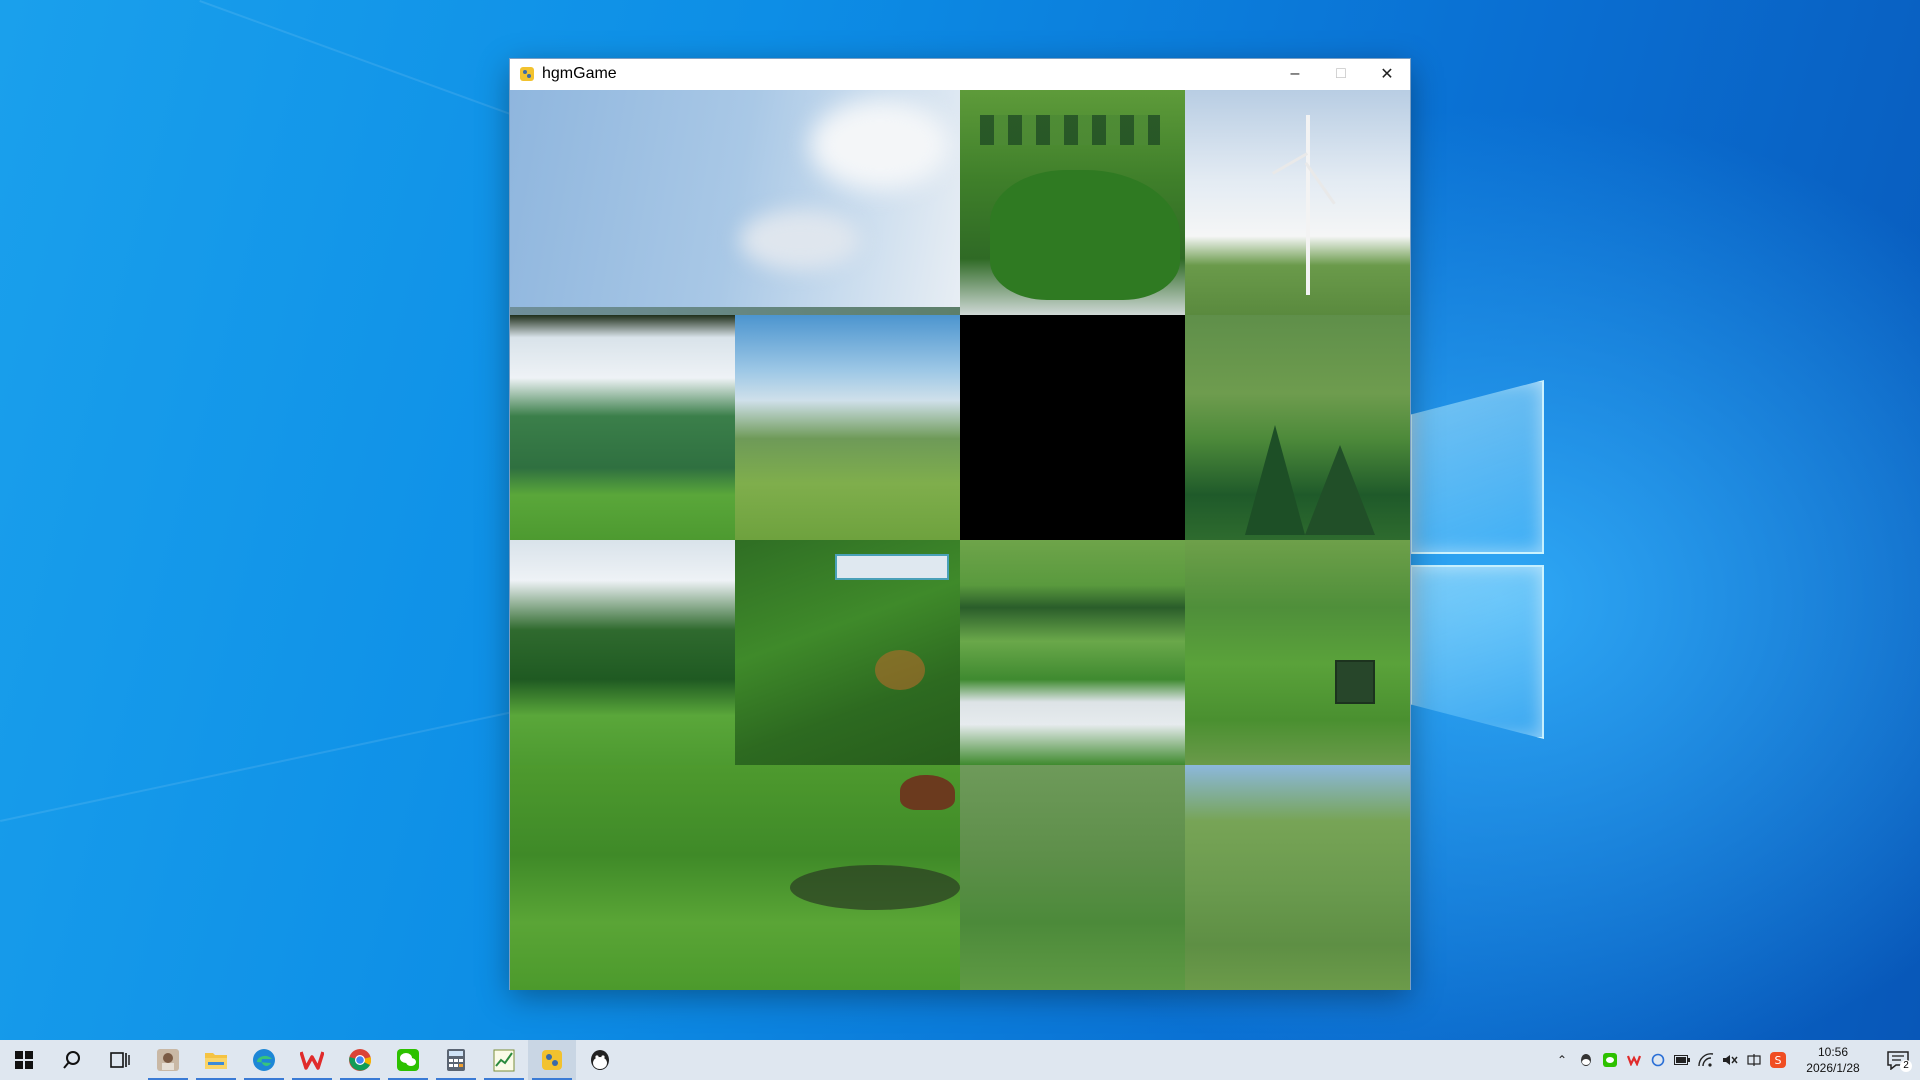 Image resolution: width=1920 pixels, height=1080 pixels. I want to click on notepad-chart-icon, so click(504, 1060).